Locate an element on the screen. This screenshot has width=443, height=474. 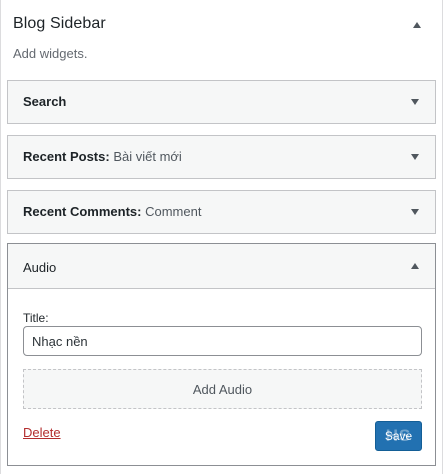
widget-recent-posts: Recent Posts: Bài viết mới is located at coordinates (221, 157).